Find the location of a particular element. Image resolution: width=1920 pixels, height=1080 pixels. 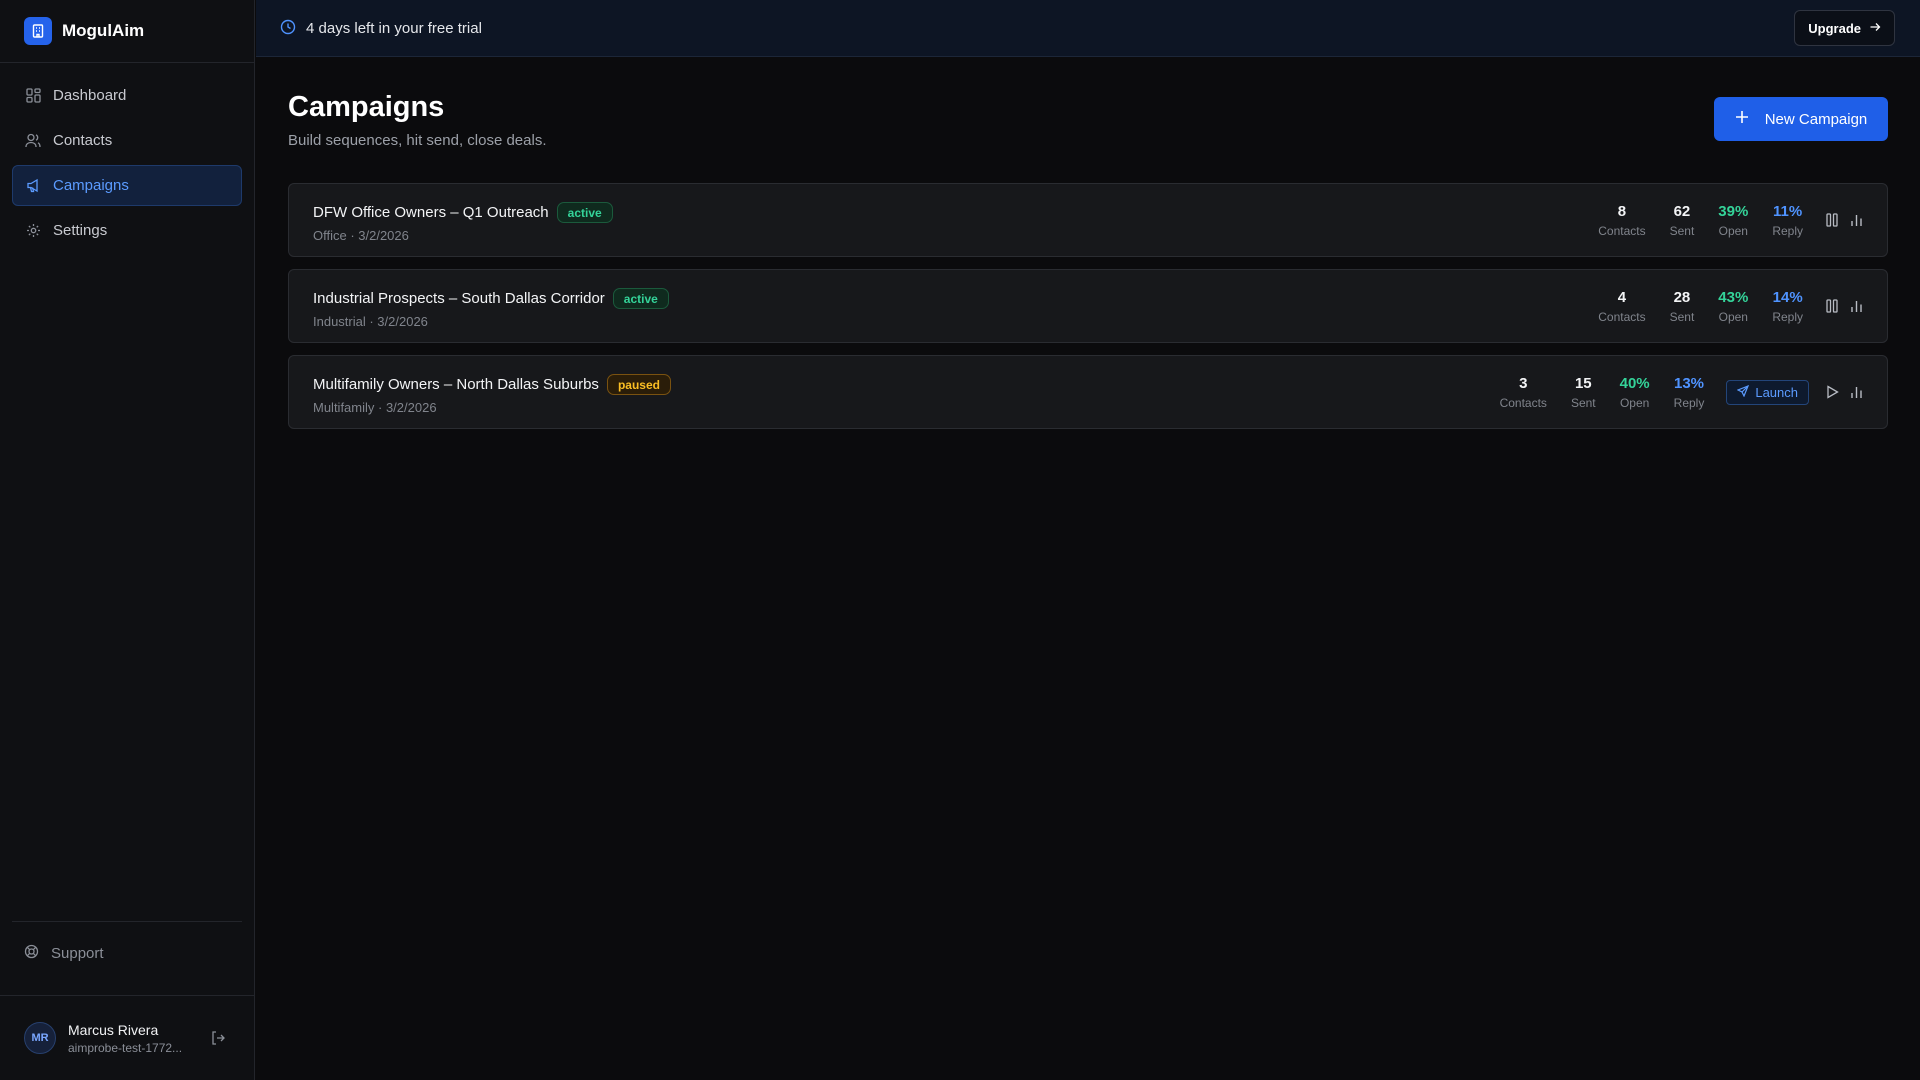

stat-contacts: 8 Contacts is located at coordinates (1621, 220).